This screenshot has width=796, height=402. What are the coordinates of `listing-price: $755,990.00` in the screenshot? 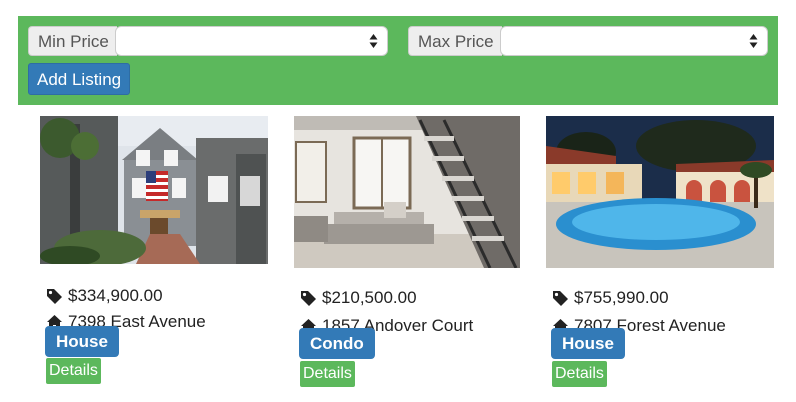 It's located at (610, 298).